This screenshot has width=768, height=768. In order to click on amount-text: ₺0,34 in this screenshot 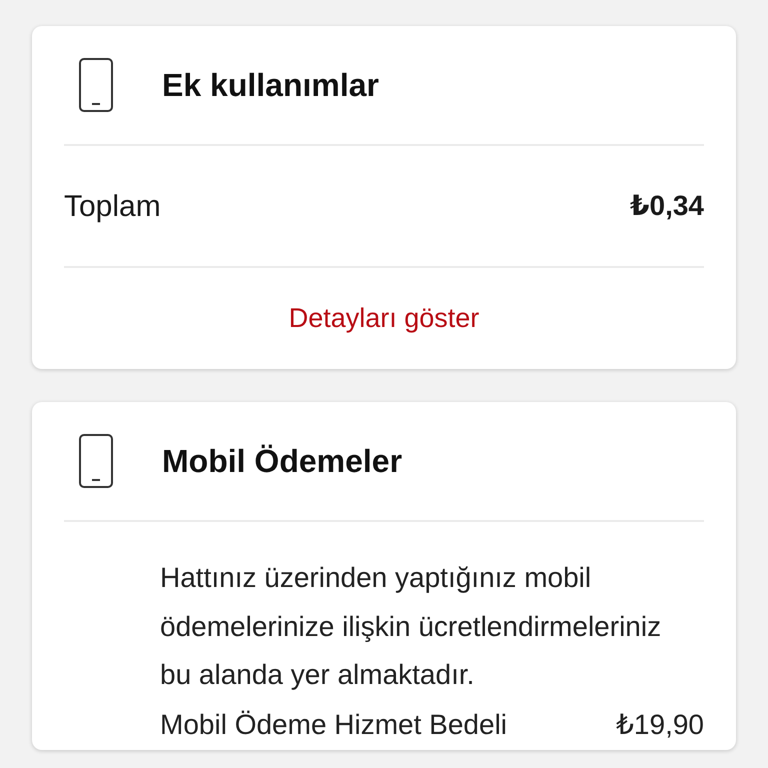, I will do `click(667, 206)`.